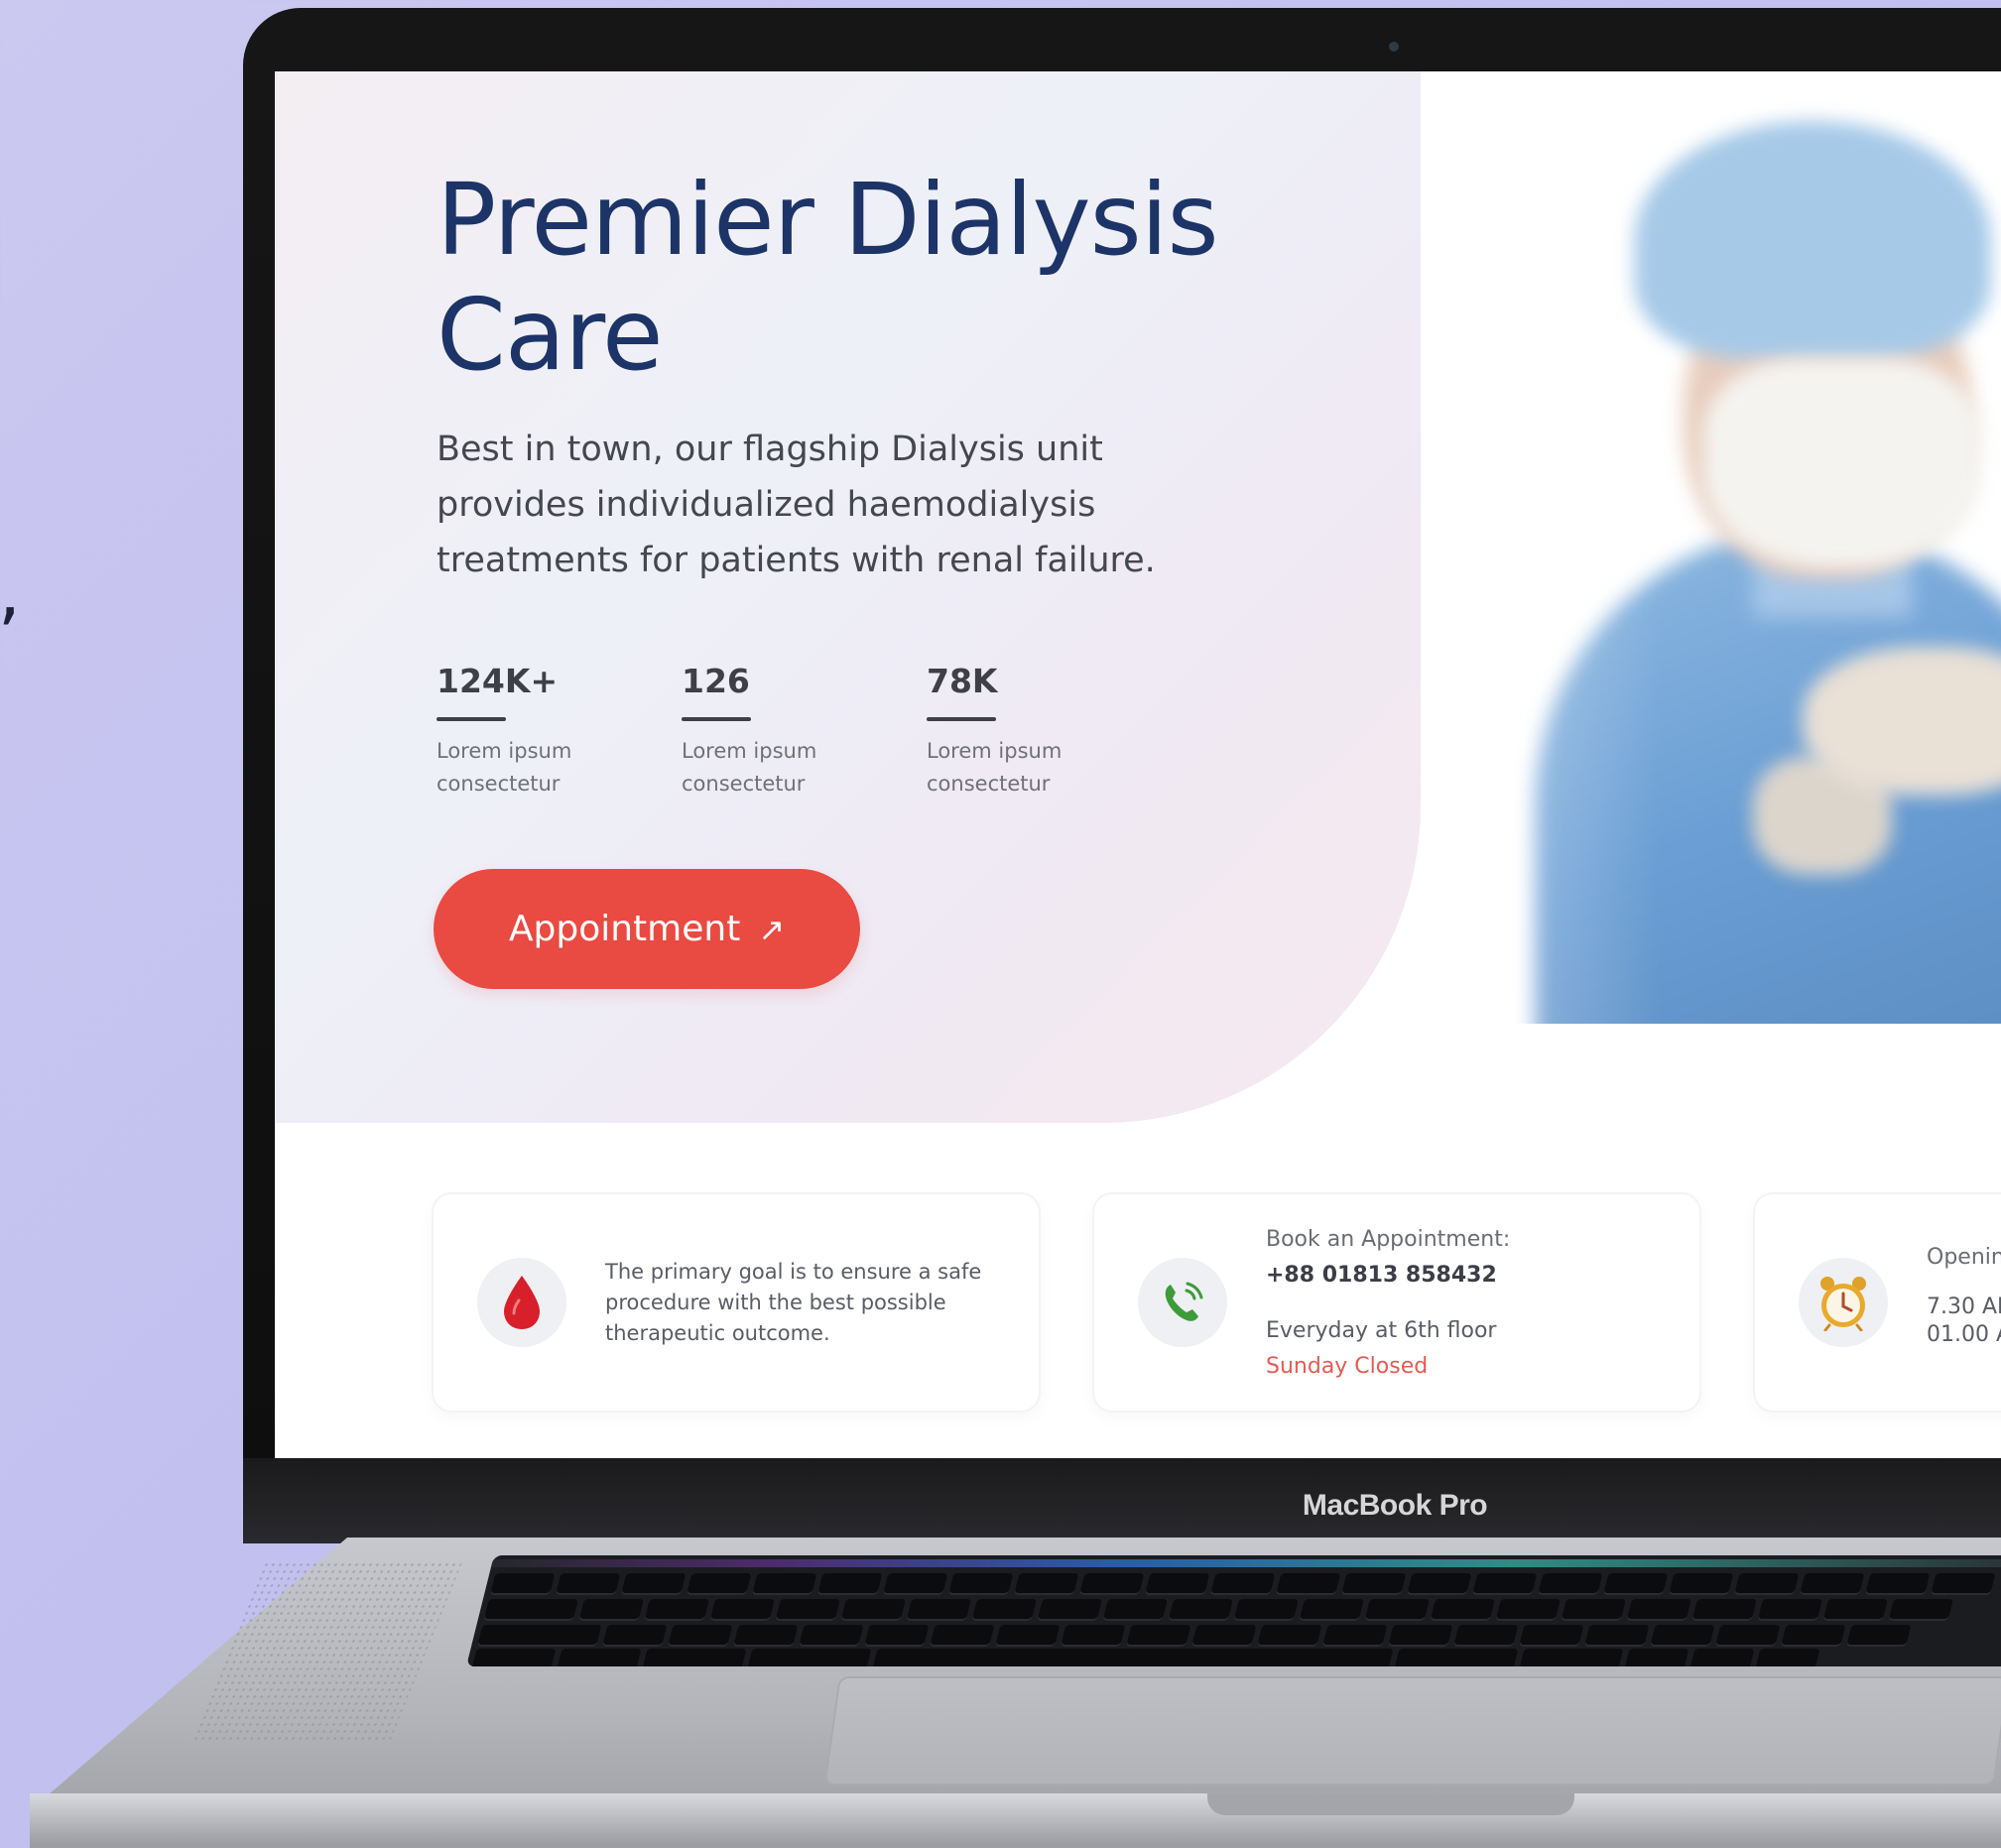 Image resolution: width=2001 pixels, height=1848 pixels. Describe the element at coordinates (1245, 1563) in the screenshot. I see `touch-bar` at that location.